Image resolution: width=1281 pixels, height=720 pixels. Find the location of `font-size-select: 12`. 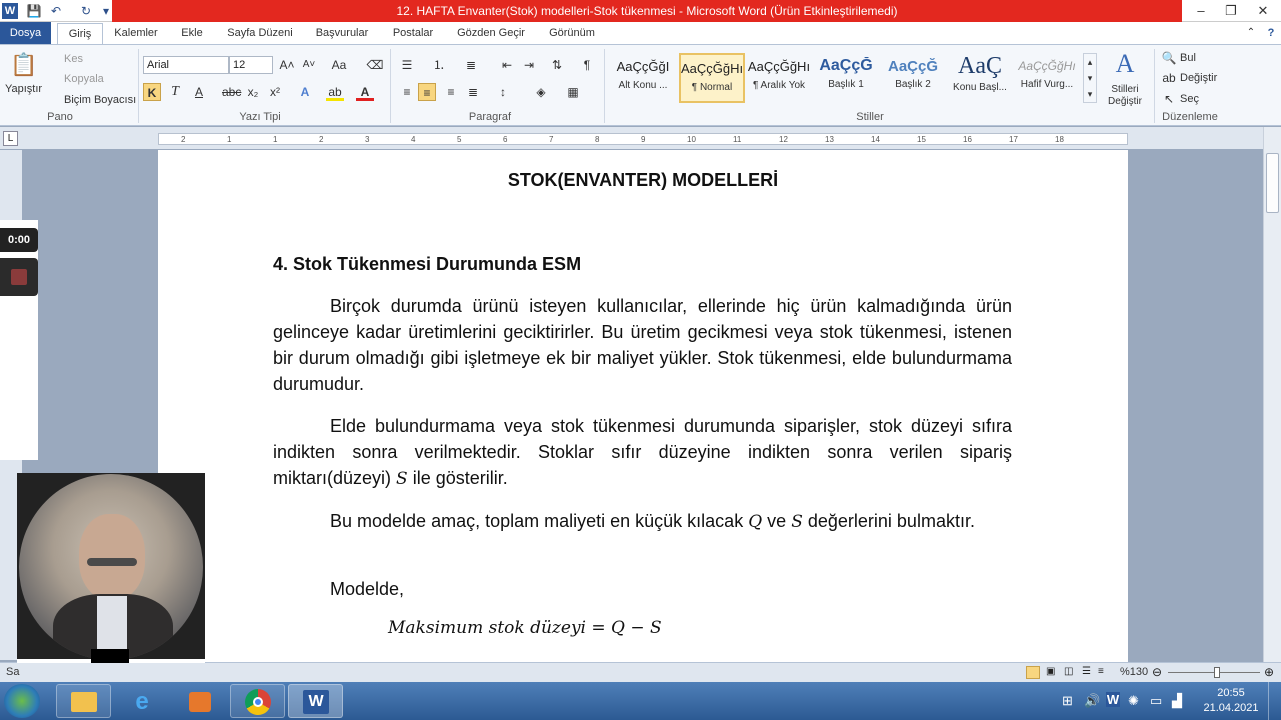

font-size-select: 12 is located at coordinates (251, 65).